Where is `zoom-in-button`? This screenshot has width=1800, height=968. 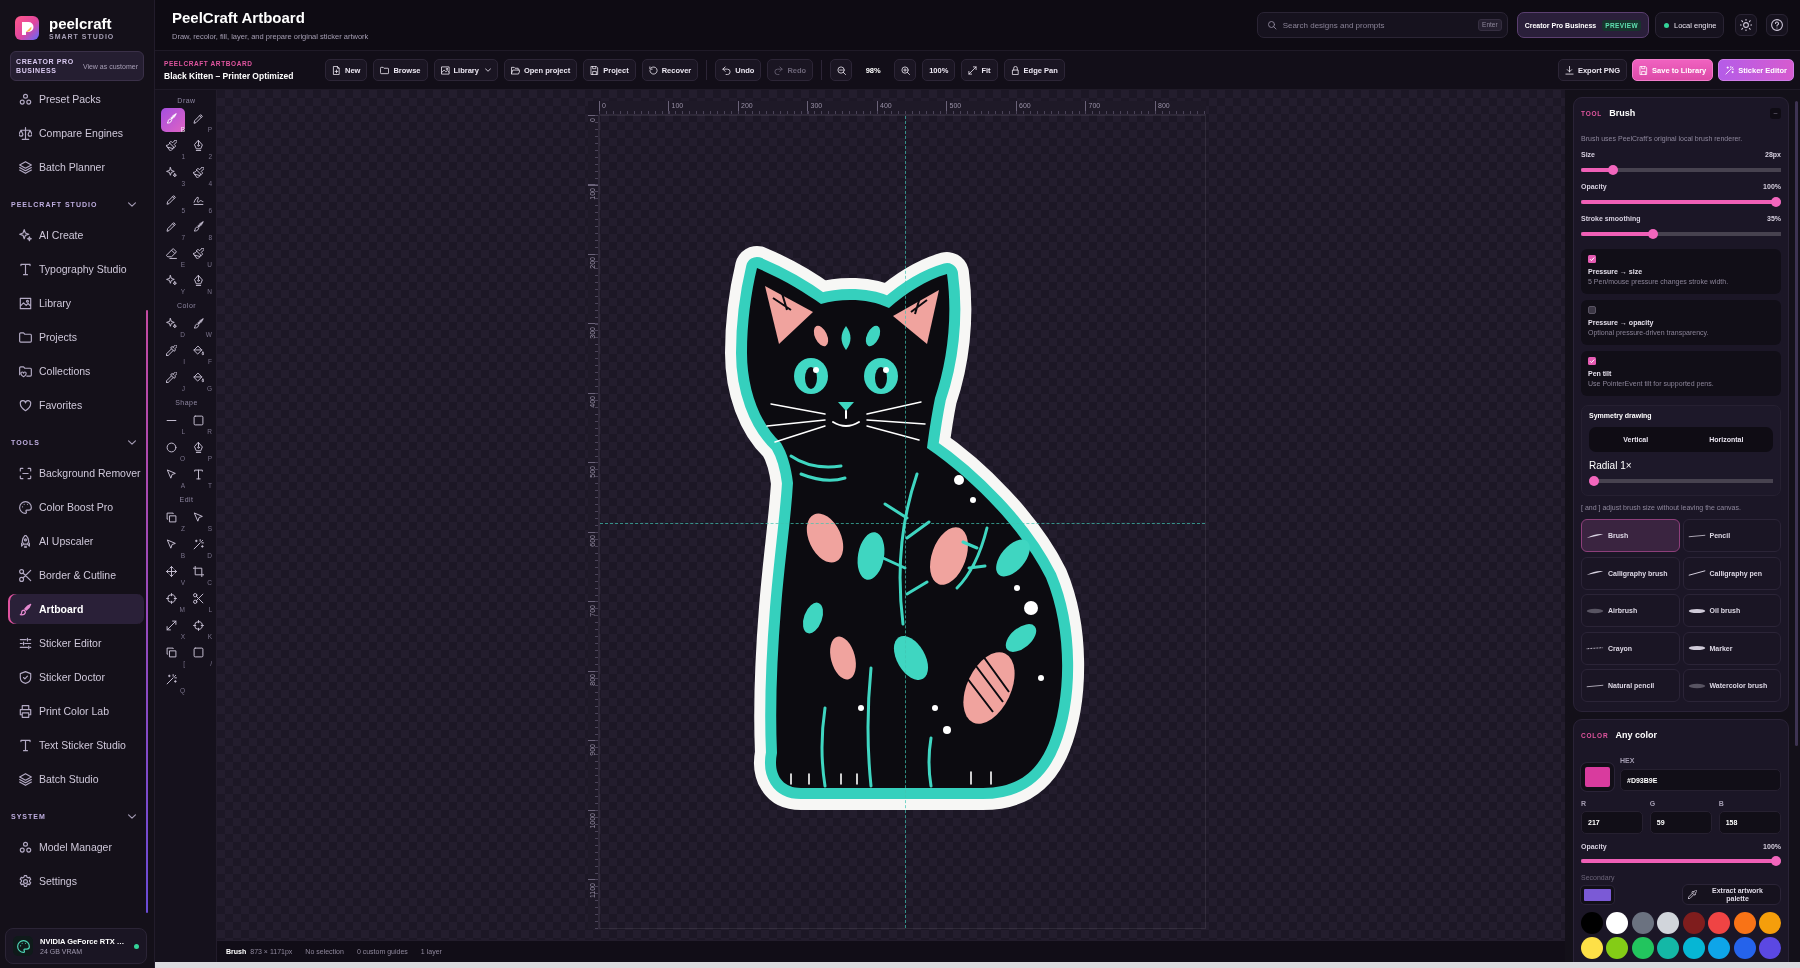
zoom-in-button is located at coordinates (905, 70).